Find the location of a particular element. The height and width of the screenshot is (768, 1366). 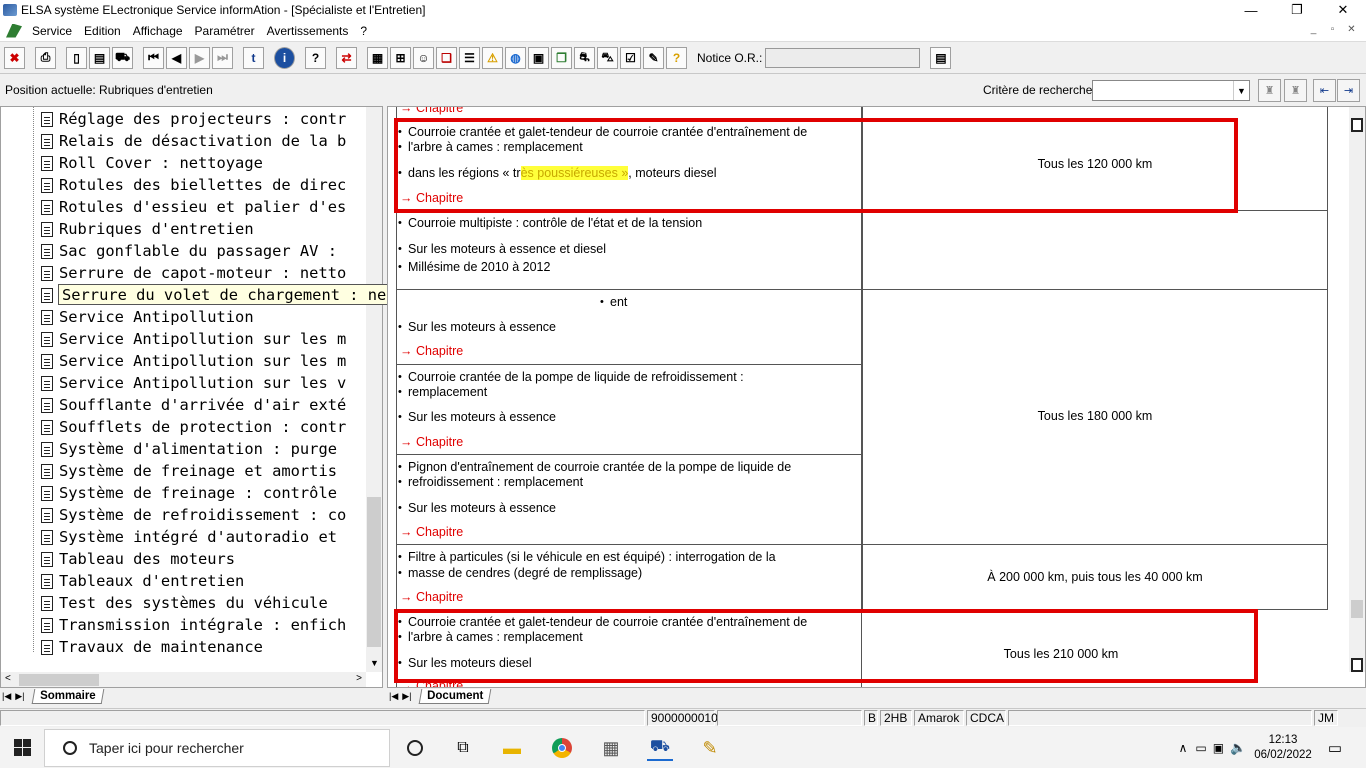

prev-page-icon: ◀ is located at coordinates (176, 57).